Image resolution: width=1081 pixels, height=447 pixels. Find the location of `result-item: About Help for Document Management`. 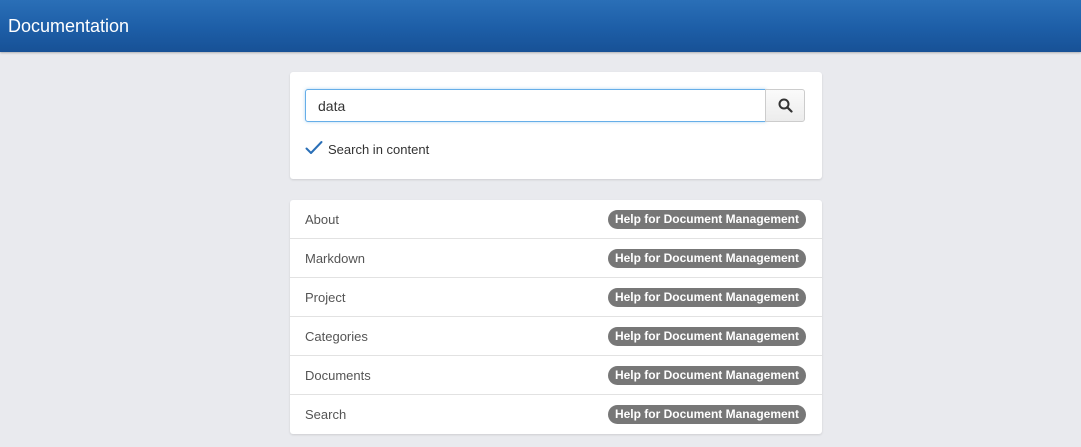

result-item: About Help for Document Management is located at coordinates (556, 219).